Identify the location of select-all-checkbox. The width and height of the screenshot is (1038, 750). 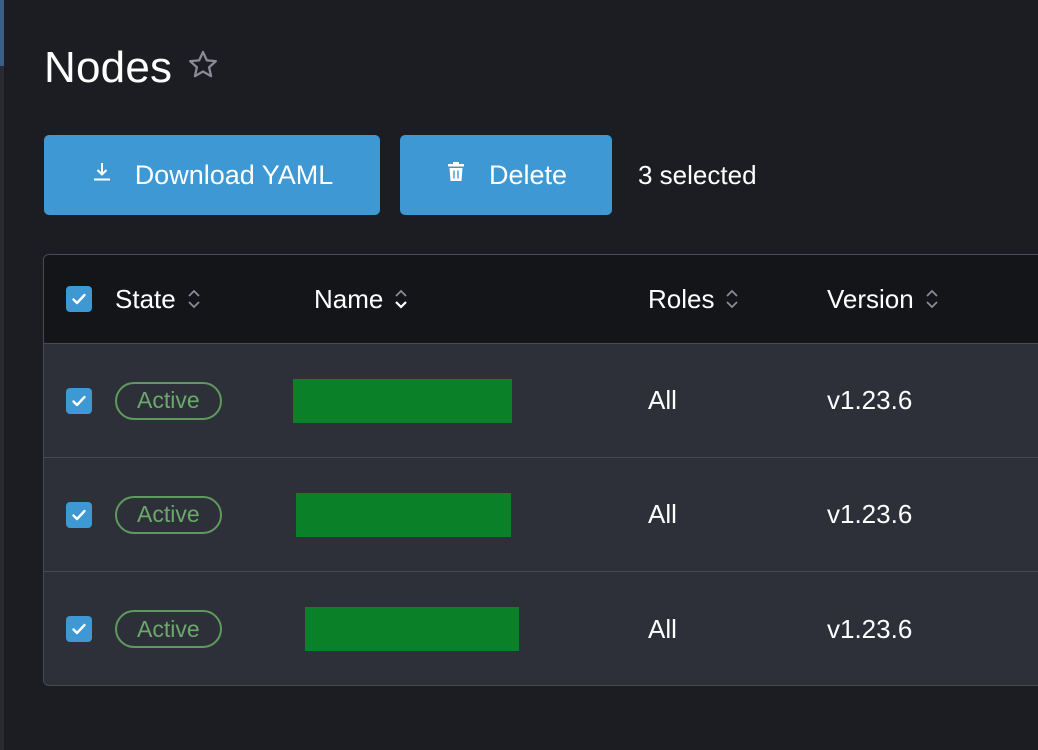
(79, 299).